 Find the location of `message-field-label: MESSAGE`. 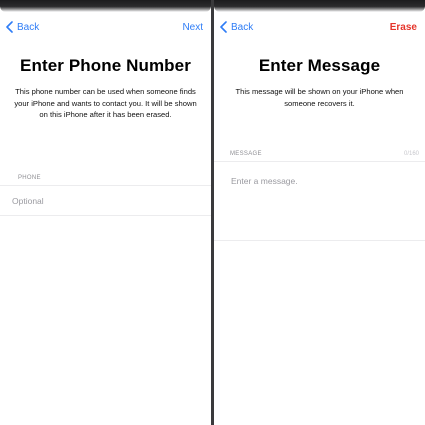

message-field-label: MESSAGE is located at coordinates (246, 154).